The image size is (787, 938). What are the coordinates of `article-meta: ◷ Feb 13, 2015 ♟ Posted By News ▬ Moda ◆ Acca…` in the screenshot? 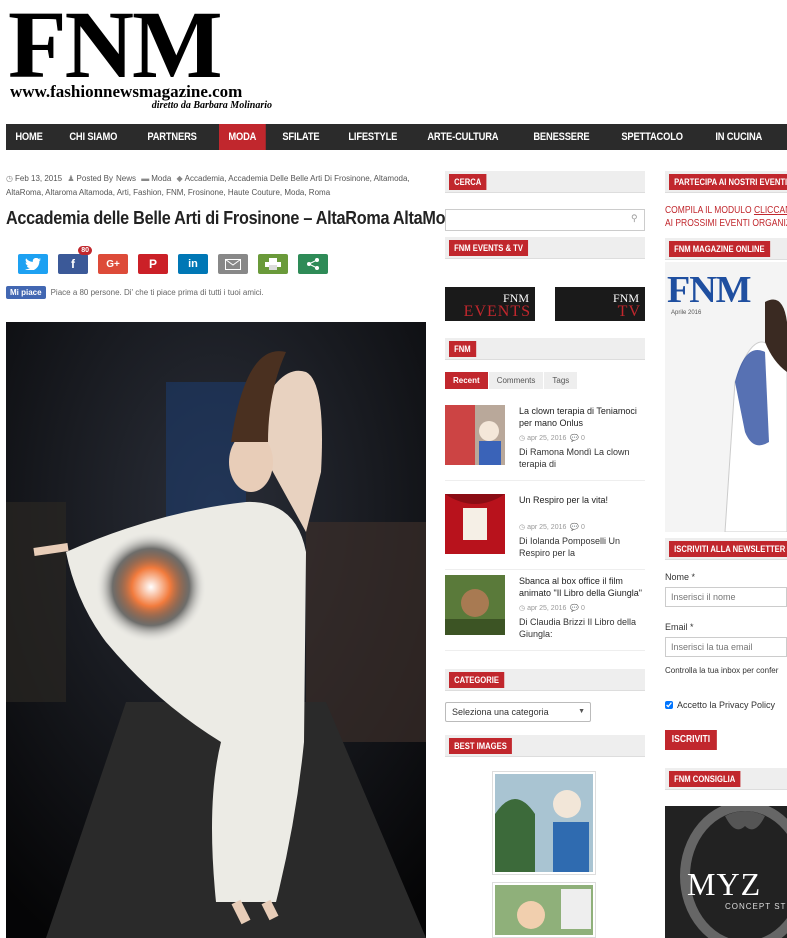 It's located at (216, 186).